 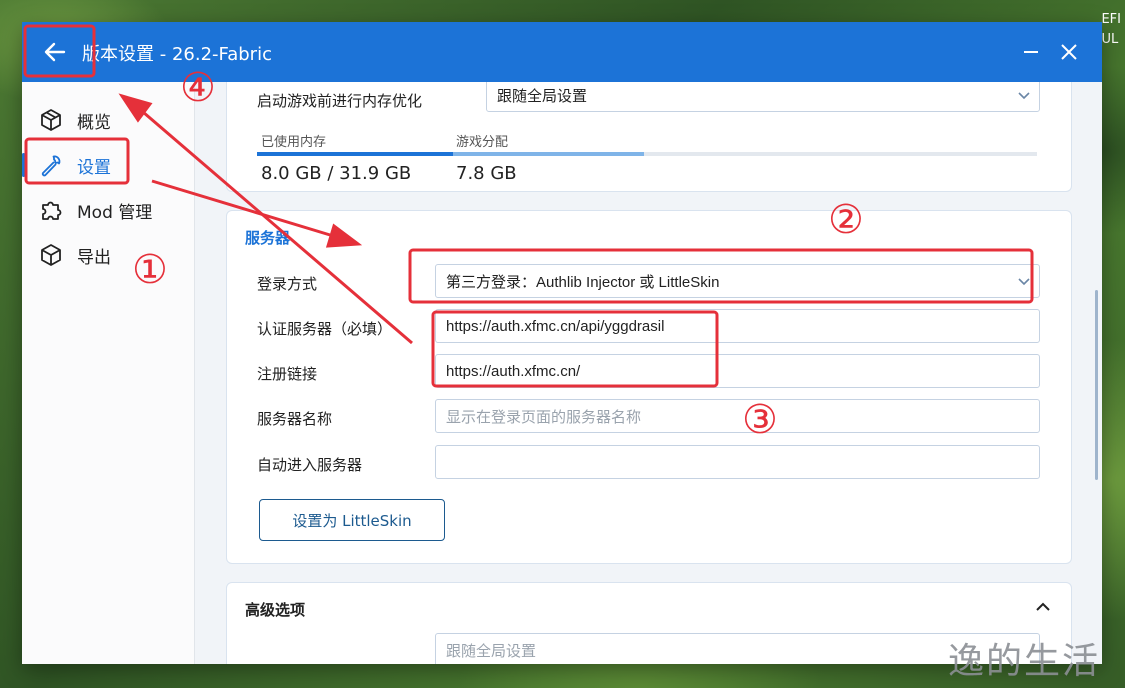 What do you see at coordinates (198, 88) in the screenshot?
I see `annotation-number-4: ④` at bounding box center [198, 88].